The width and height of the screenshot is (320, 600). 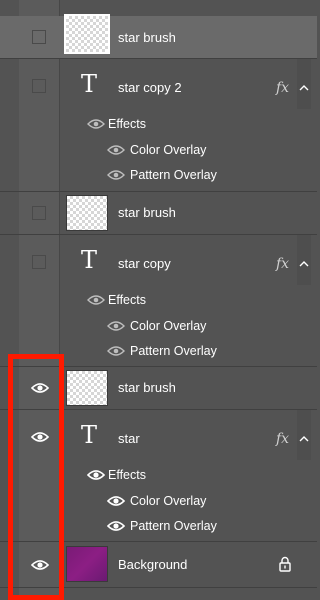 I want to click on background-thumbnail, so click(x=87, y=564).